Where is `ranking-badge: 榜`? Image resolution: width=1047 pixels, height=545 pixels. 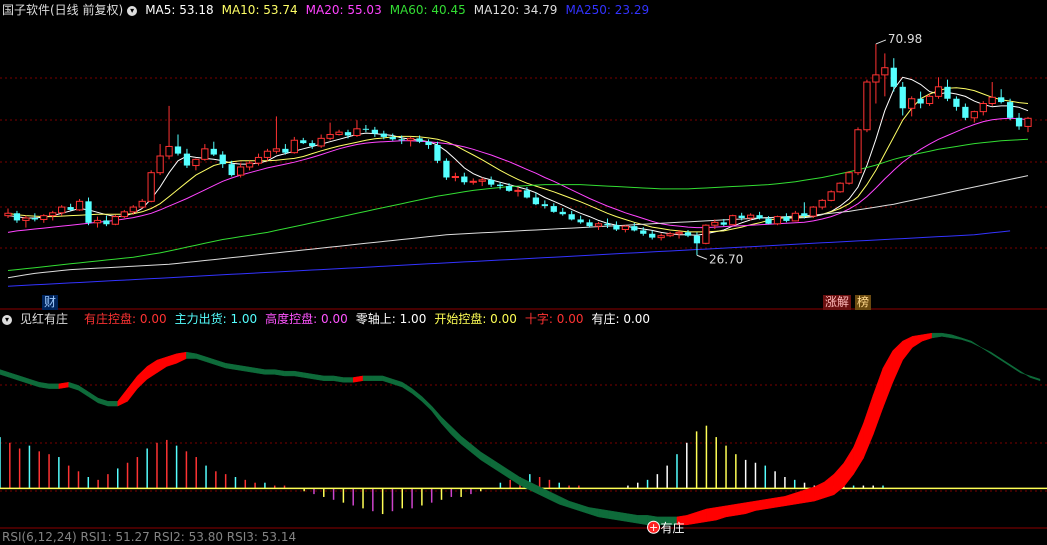 ranking-badge: 榜 is located at coordinates (863, 302).